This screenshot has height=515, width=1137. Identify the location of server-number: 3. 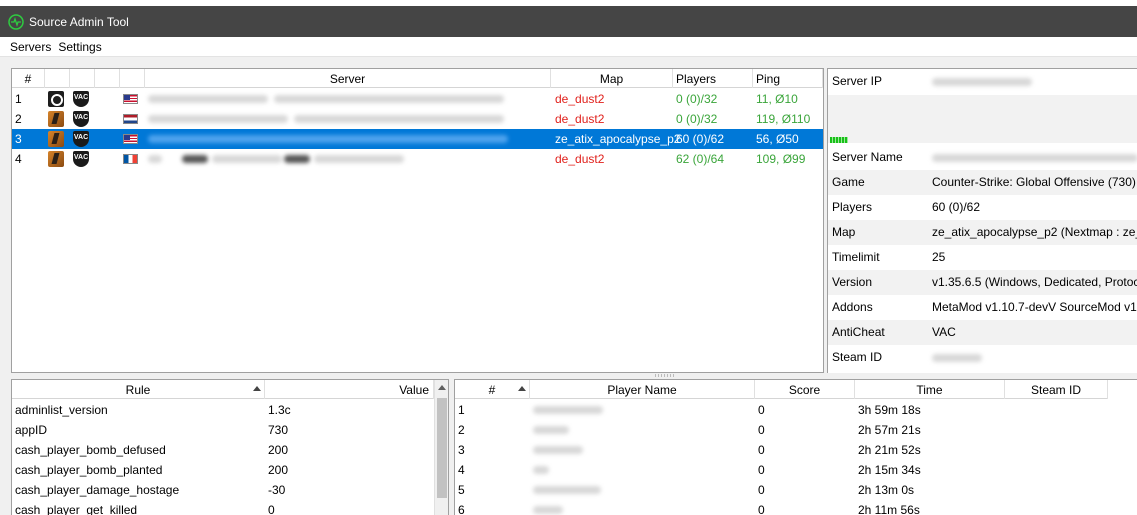
(18, 139).